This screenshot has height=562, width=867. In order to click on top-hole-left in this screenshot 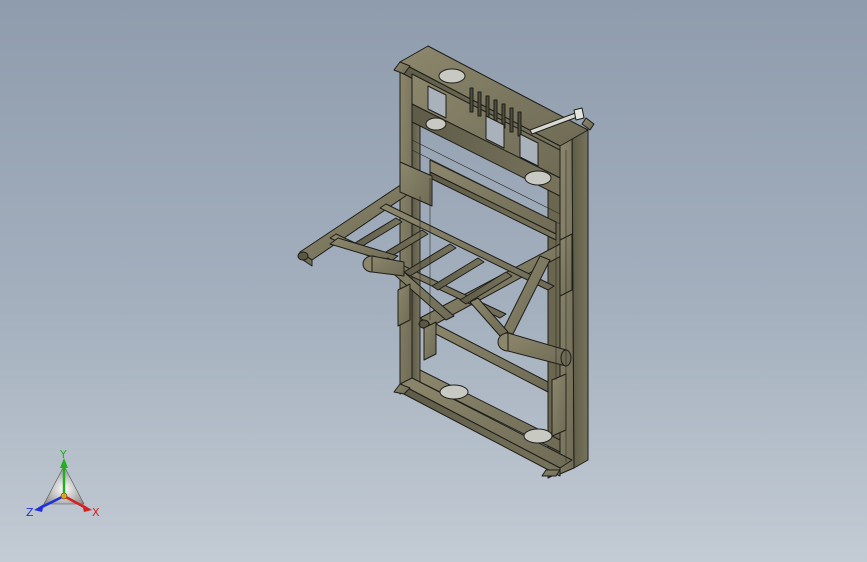, I will do `click(452, 76)`.